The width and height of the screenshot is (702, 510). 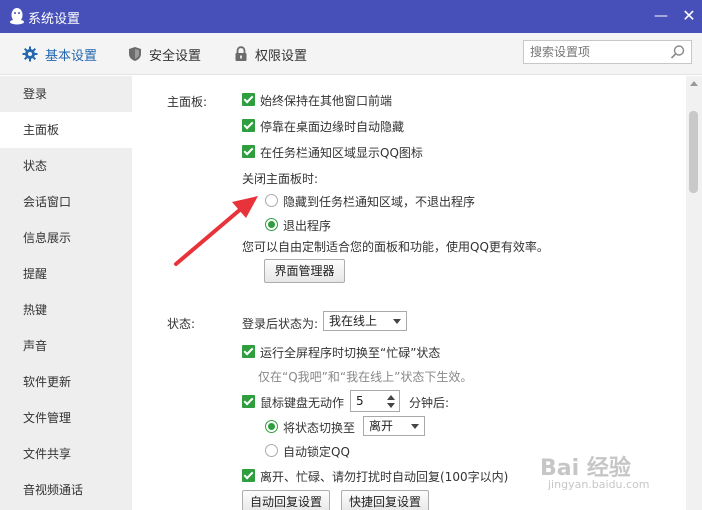 I want to click on login-status-label: 登录后状态为:, so click(x=280, y=324).